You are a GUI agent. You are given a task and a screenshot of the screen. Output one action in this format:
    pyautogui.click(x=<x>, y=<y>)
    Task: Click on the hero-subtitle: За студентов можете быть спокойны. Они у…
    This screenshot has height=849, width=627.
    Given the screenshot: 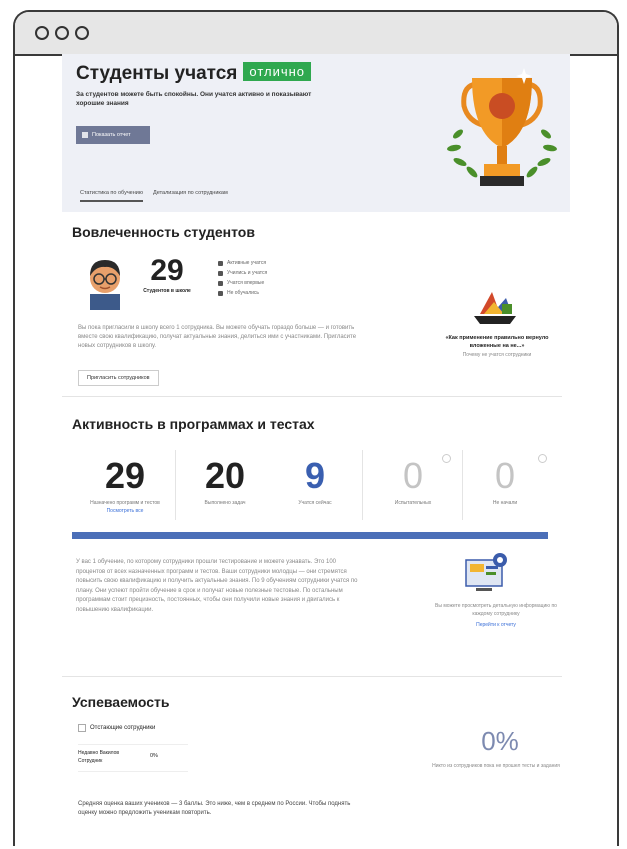 What is the action you would take?
    pyautogui.click(x=194, y=99)
    